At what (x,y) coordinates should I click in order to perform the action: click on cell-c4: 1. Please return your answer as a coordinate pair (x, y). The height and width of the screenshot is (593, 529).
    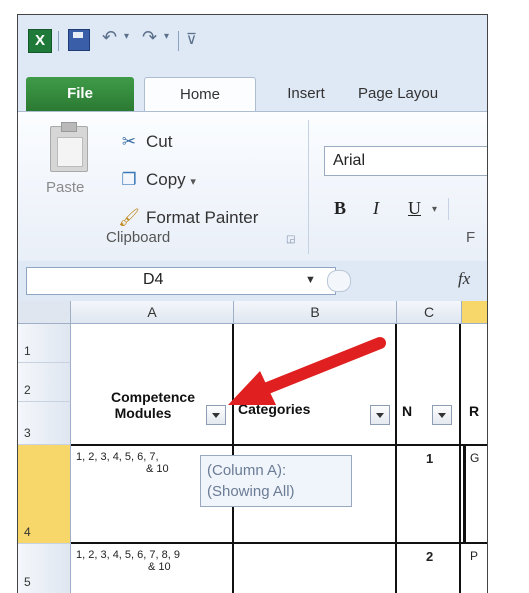
    Looking at the image, I should click on (429, 458).